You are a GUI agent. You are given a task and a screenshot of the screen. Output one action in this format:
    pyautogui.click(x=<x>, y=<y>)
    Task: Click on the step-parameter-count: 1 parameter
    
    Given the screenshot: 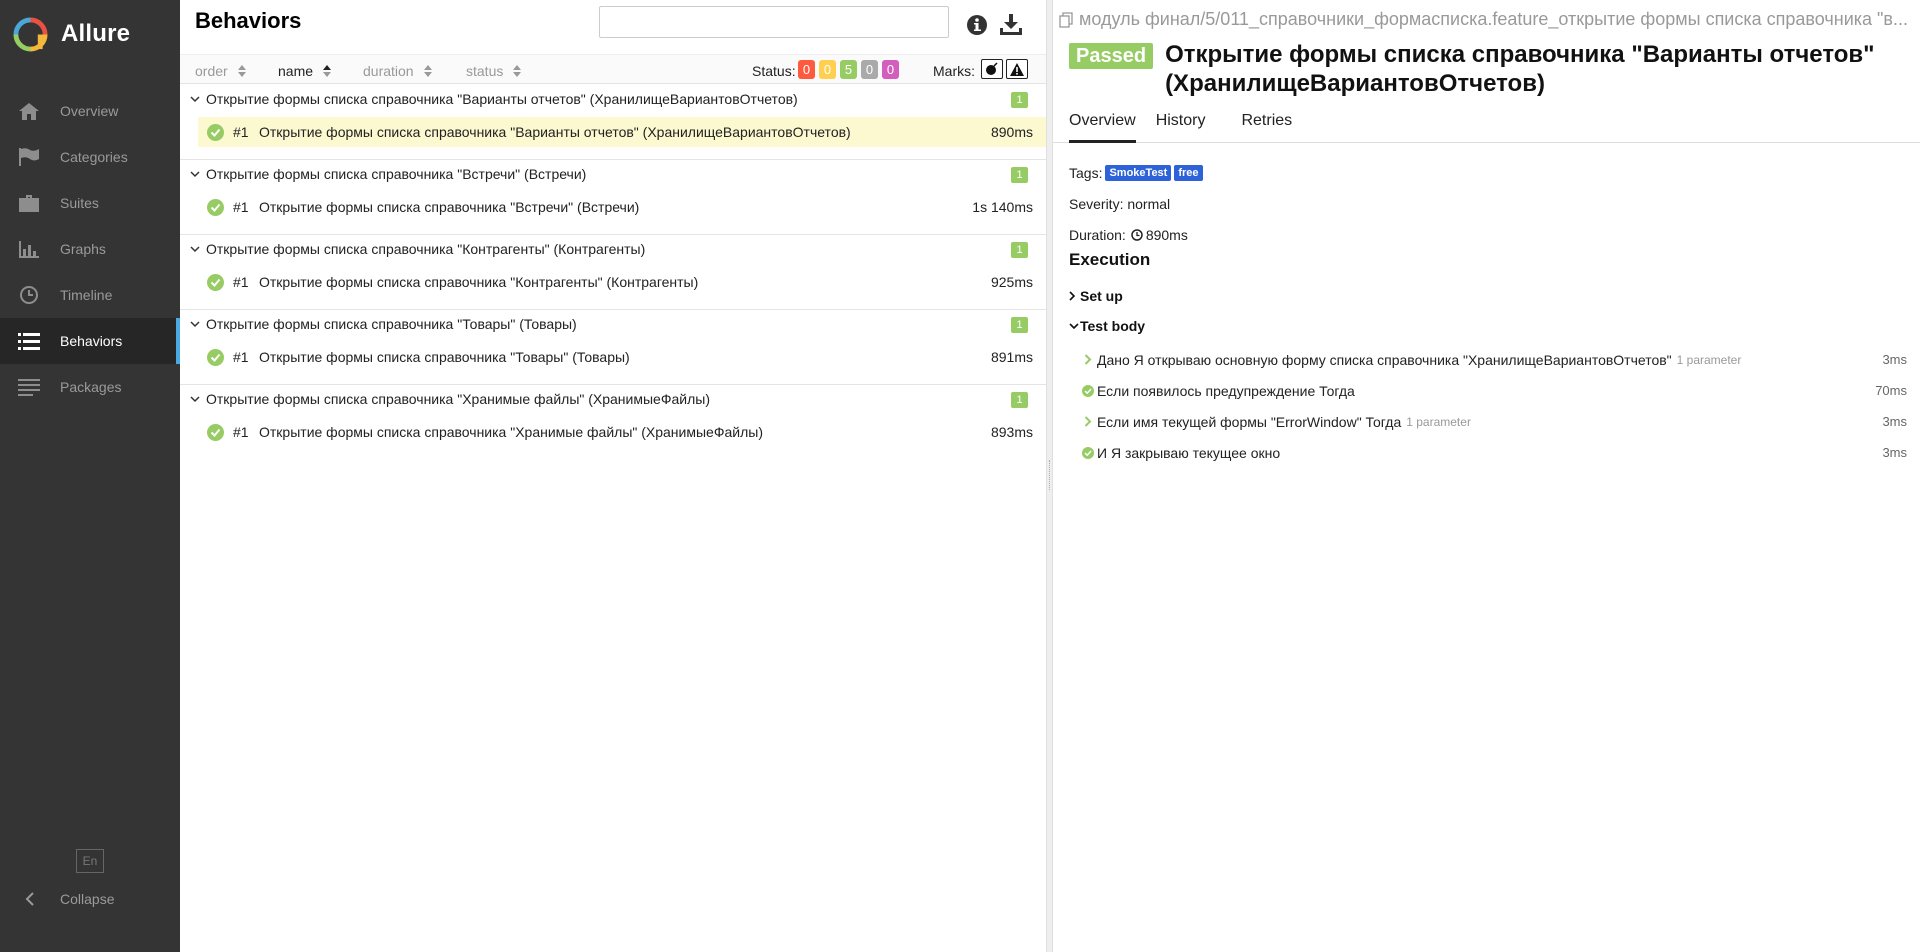 What is the action you would take?
    pyautogui.click(x=1709, y=359)
    